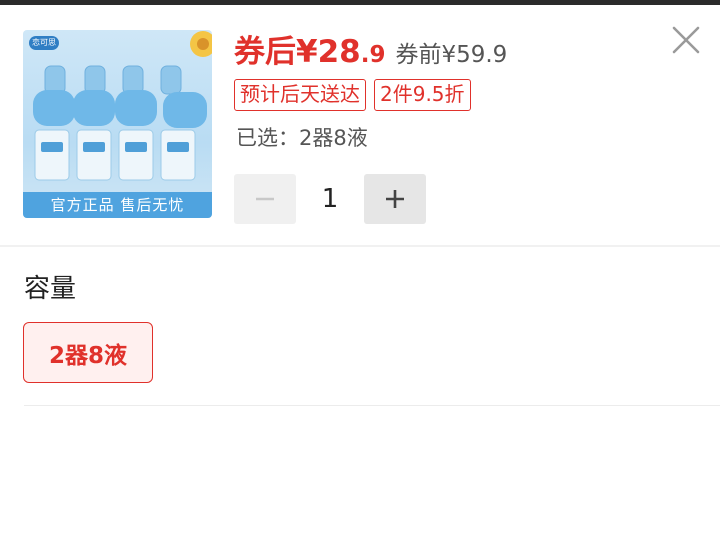 The image size is (720, 543). What do you see at coordinates (422, 95) in the screenshot?
I see `discount-tag: 2件9.5折` at bounding box center [422, 95].